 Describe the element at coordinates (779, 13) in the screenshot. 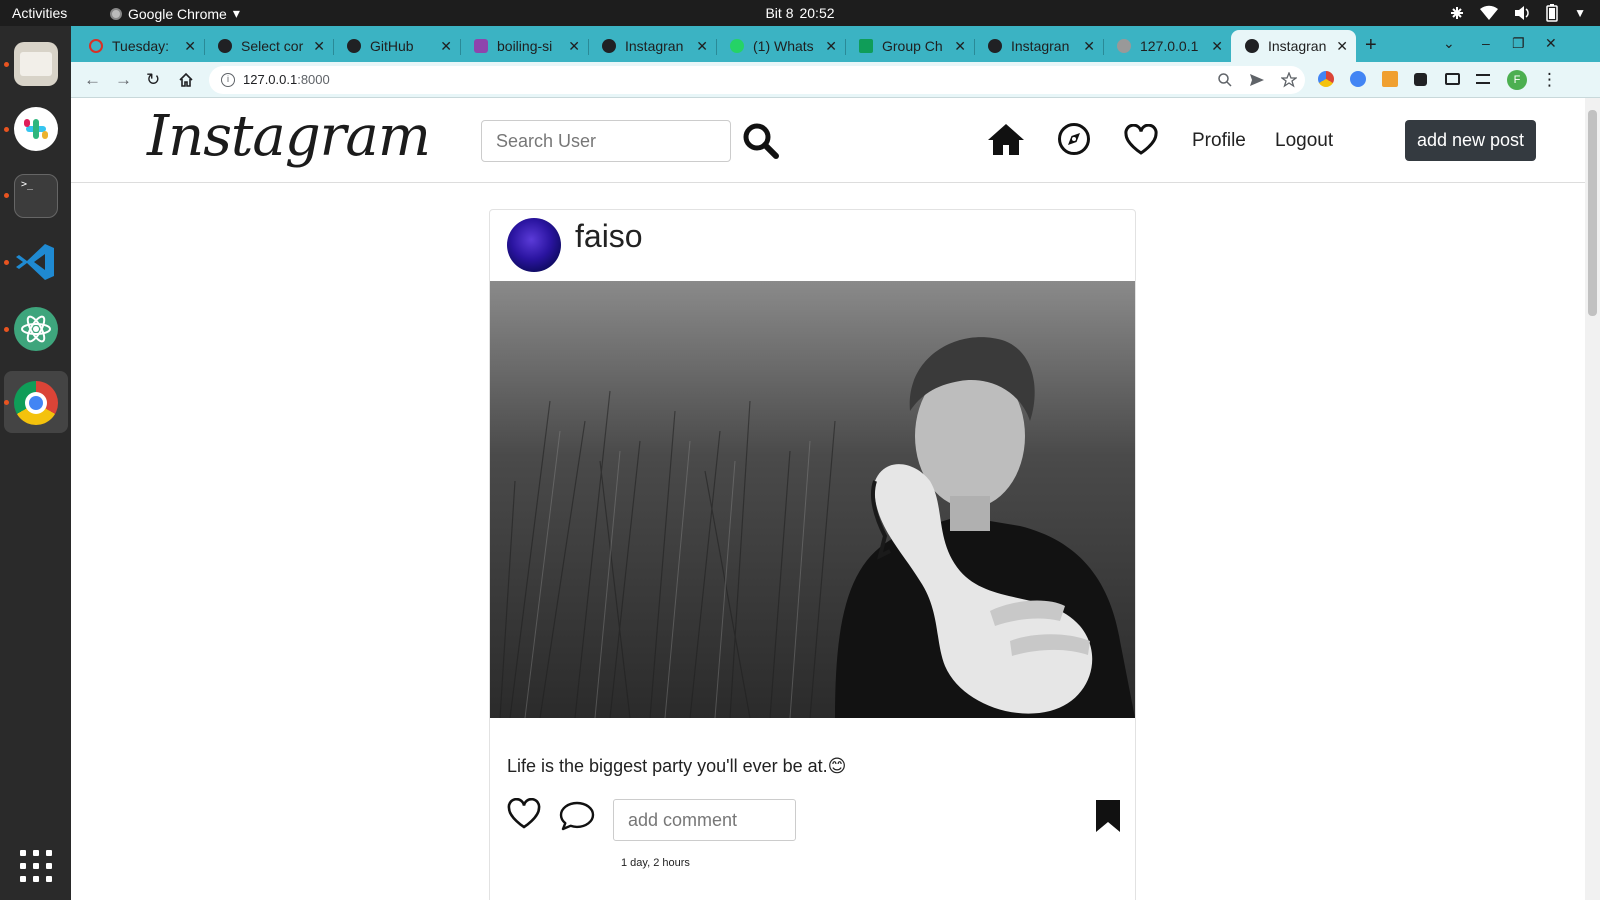

I see `clock-day: Bit 8` at that location.